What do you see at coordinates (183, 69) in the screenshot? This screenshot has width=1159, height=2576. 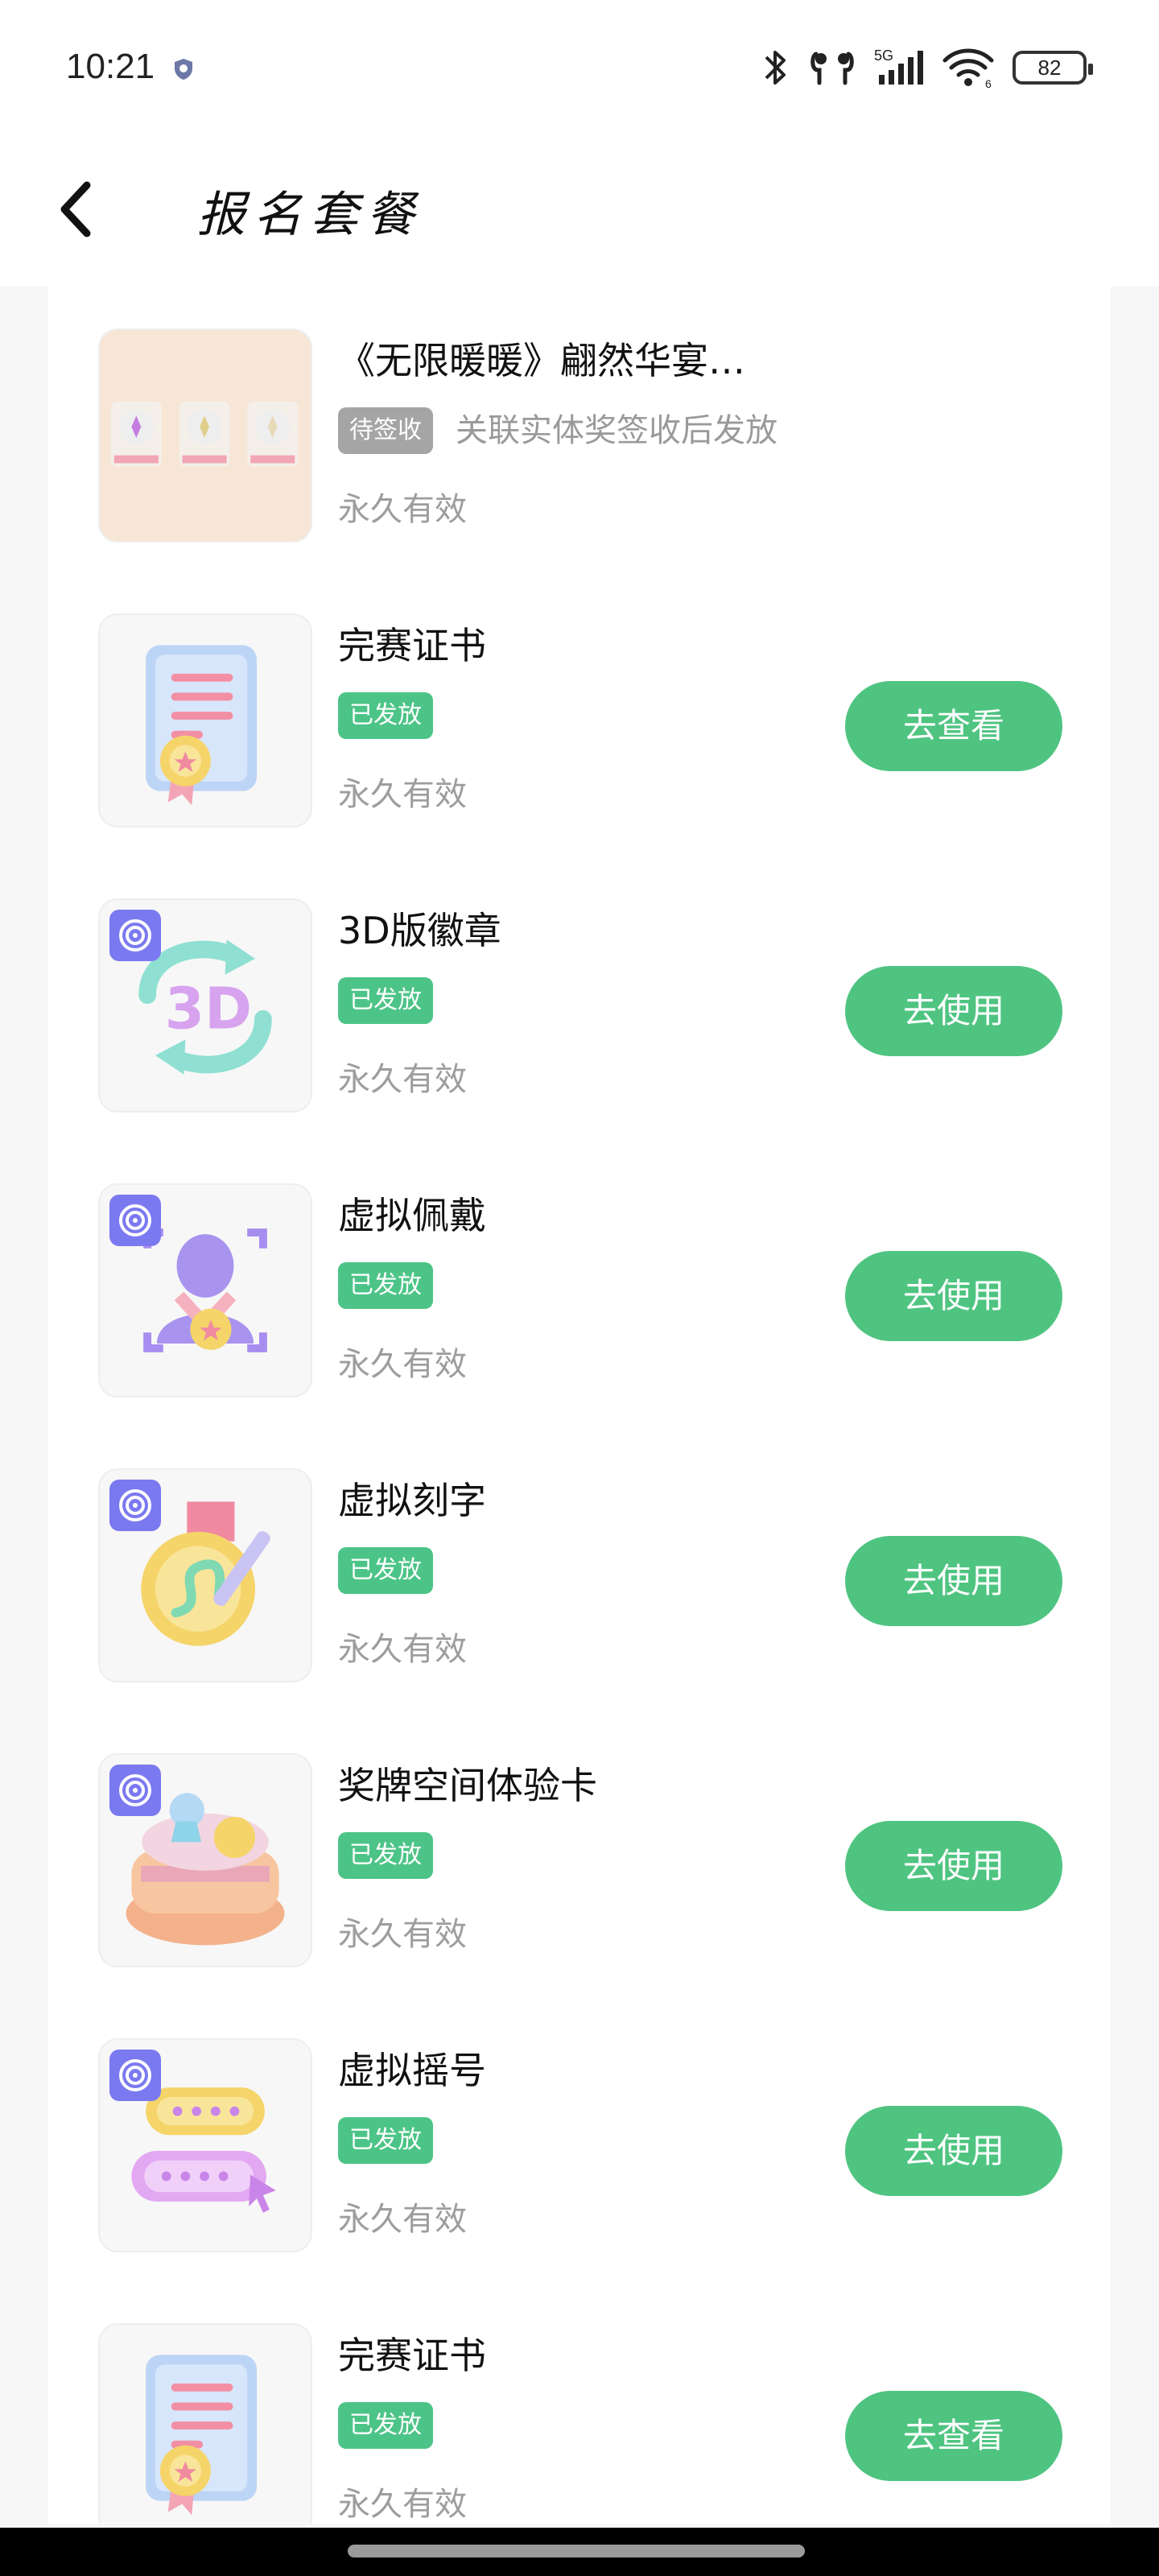 I see `shield-icon` at bounding box center [183, 69].